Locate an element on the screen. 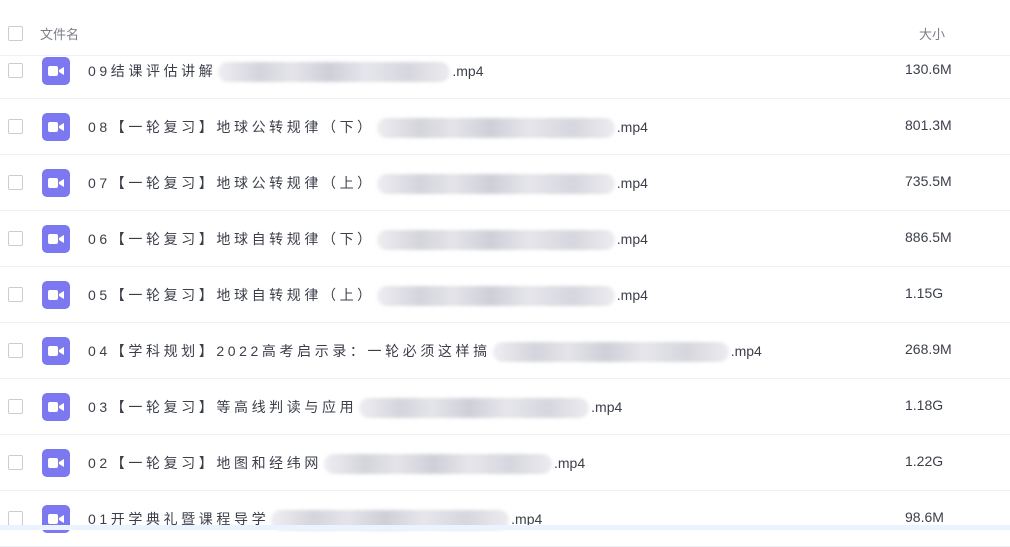  file-size: 801.3M is located at coordinates (928, 125).